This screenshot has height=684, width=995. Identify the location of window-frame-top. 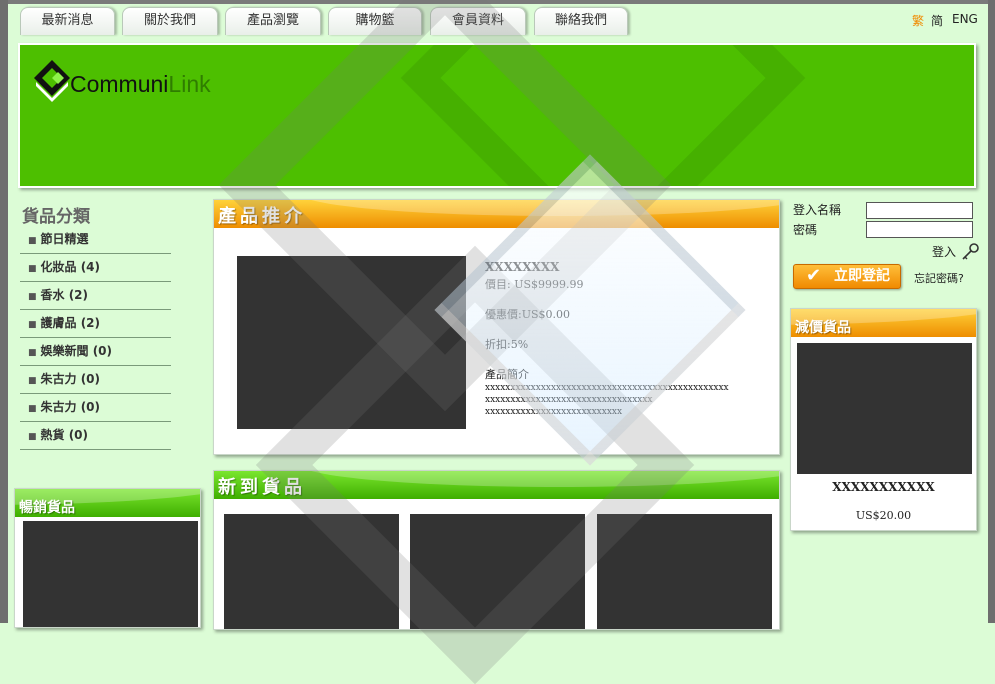
(498, 2).